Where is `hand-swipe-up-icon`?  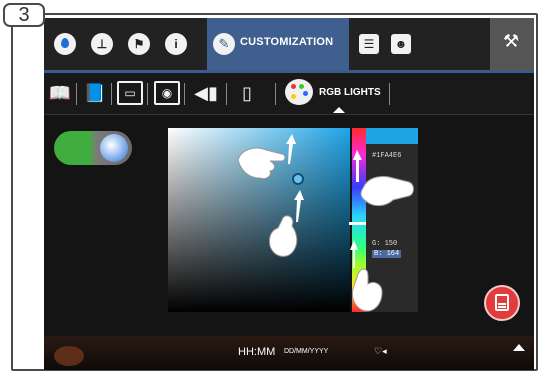 hand-swipe-up-icon is located at coordinates (267, 158).